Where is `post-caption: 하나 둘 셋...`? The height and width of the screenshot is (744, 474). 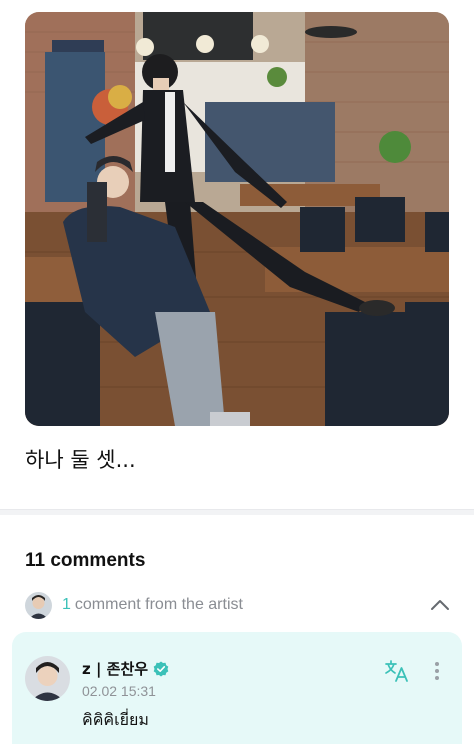 post-caption: 하나 둘 셋... is located at coordinates (80, 460).